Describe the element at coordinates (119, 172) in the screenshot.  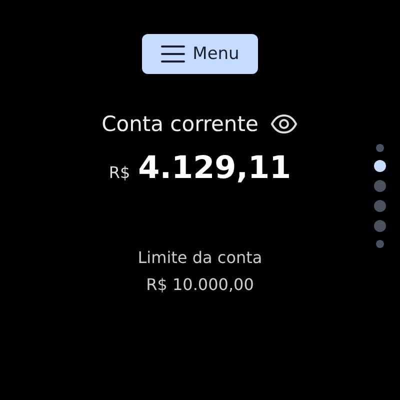
I see `currency-symbol: R$` at that location.